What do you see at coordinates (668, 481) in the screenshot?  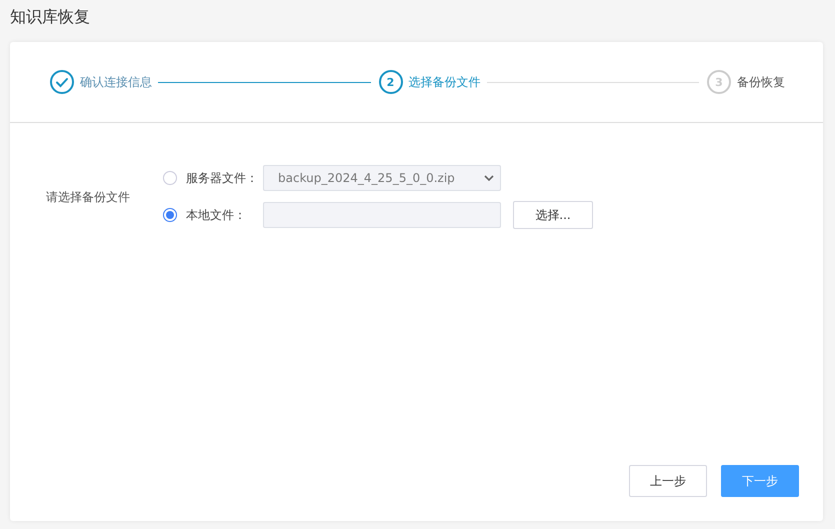 I see `previous-button: 上一步` at bounding box center [668, 481].